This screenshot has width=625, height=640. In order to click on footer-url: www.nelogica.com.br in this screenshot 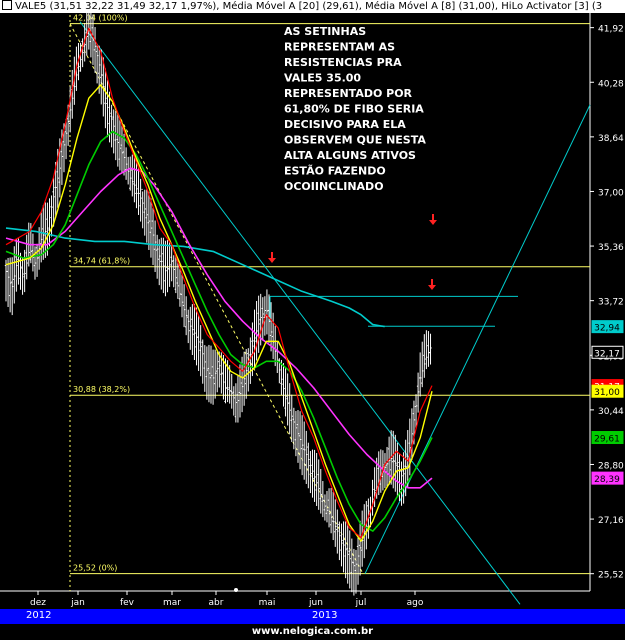, I will do `click(312, 632)`.